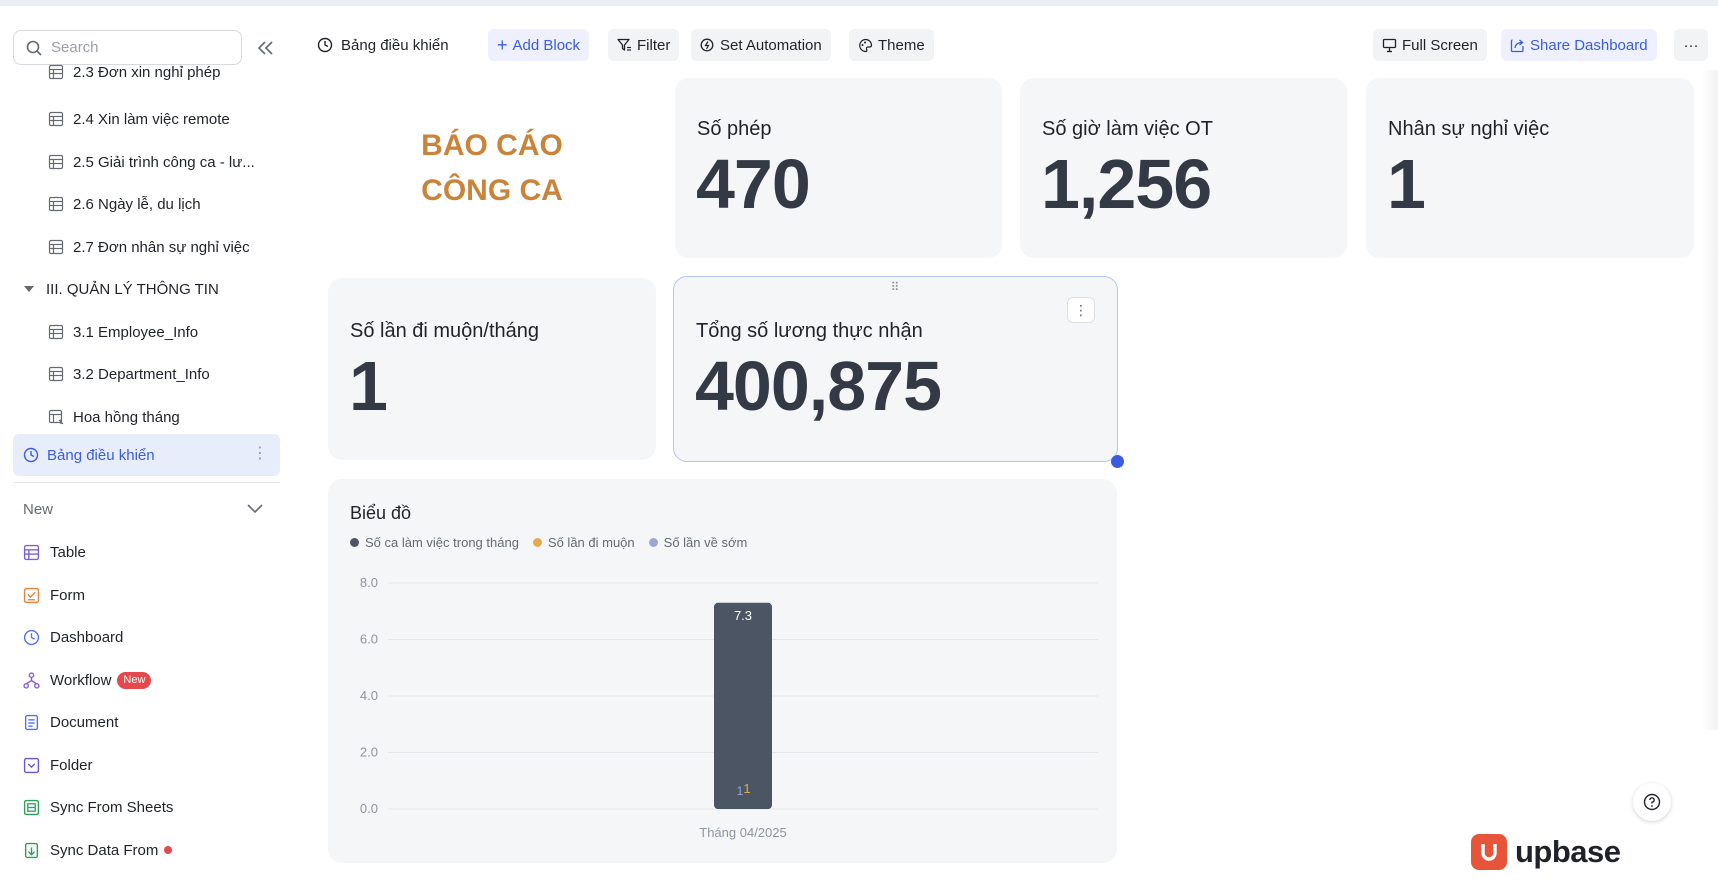  I want to click on help-button, so click(1652, 802).